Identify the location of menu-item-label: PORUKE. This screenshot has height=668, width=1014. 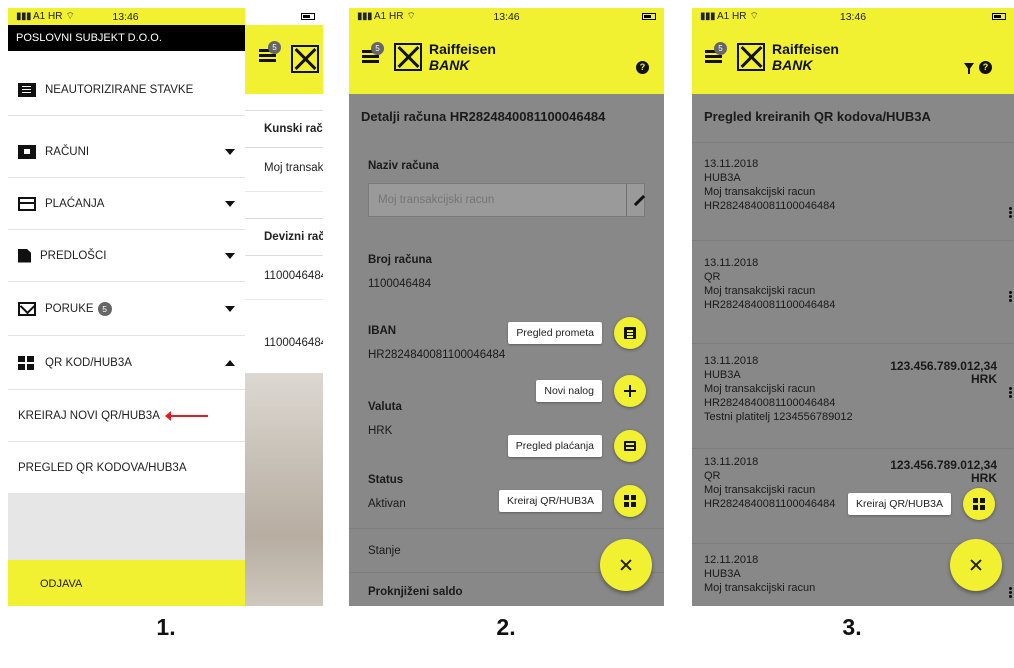
(69, 308).